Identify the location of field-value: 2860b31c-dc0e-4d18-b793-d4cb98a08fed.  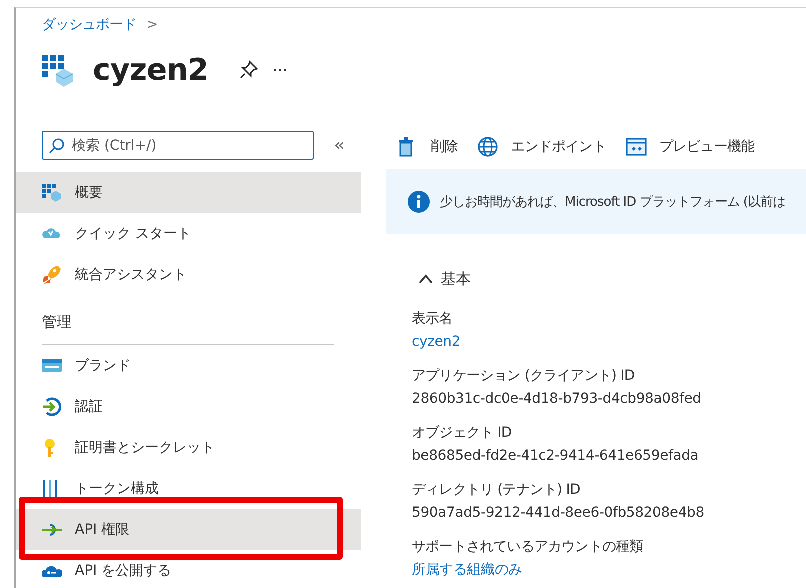
(557, 399).